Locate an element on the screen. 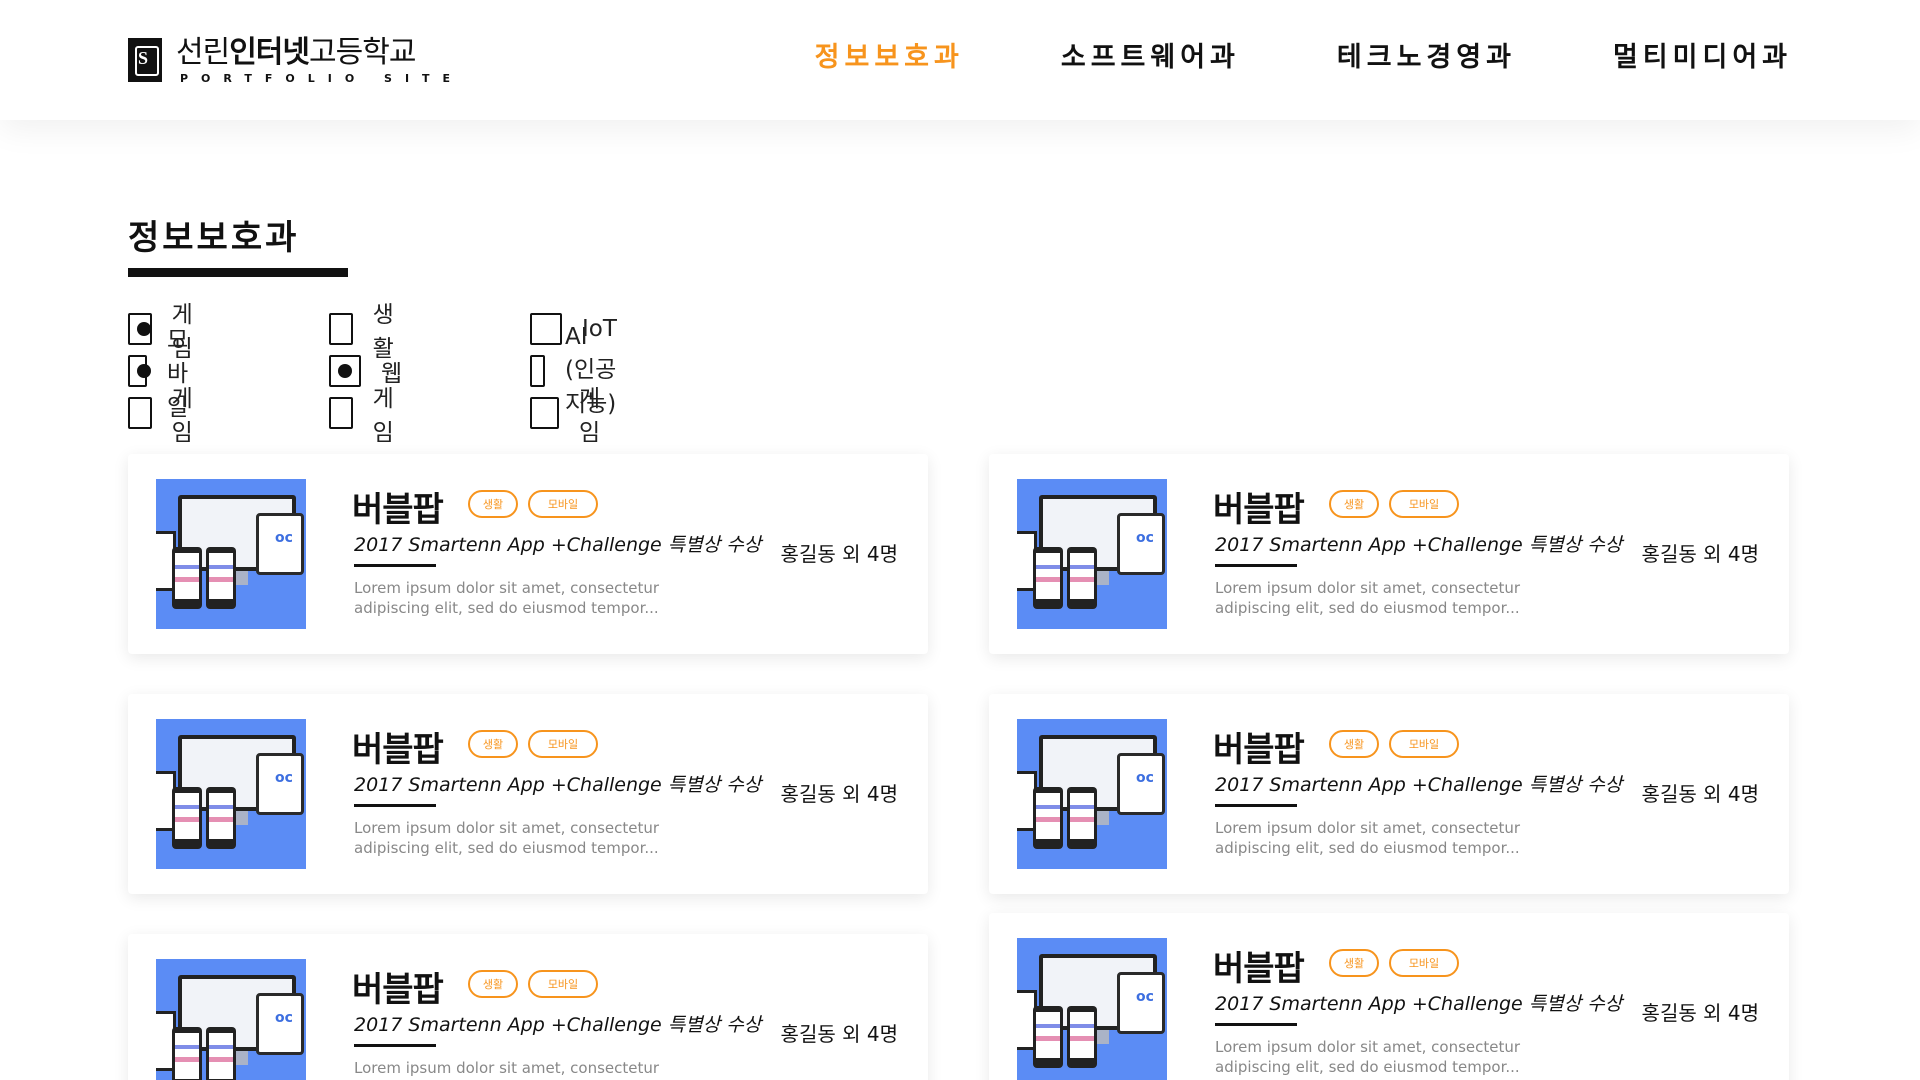 This screenshot has width=1920, height=1080. nav-techno-management: 테크노경영과 is located at coordinates (1426, 58).